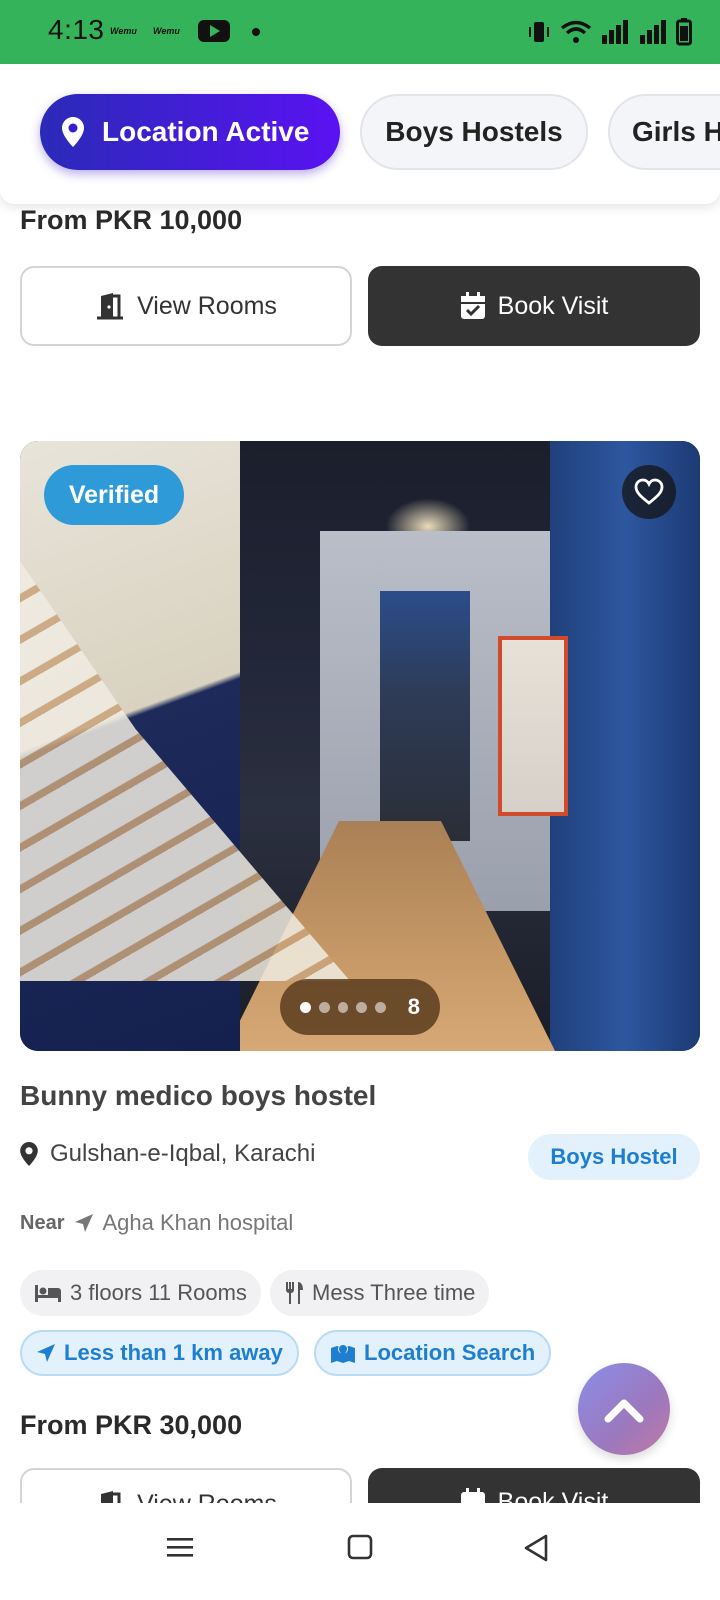 The width and height of the screenshot is (720, 1600). What do you see at coordinates (214, 31) in the screenshot?
I see `youtube-icon` at bounding box center [214, 31].